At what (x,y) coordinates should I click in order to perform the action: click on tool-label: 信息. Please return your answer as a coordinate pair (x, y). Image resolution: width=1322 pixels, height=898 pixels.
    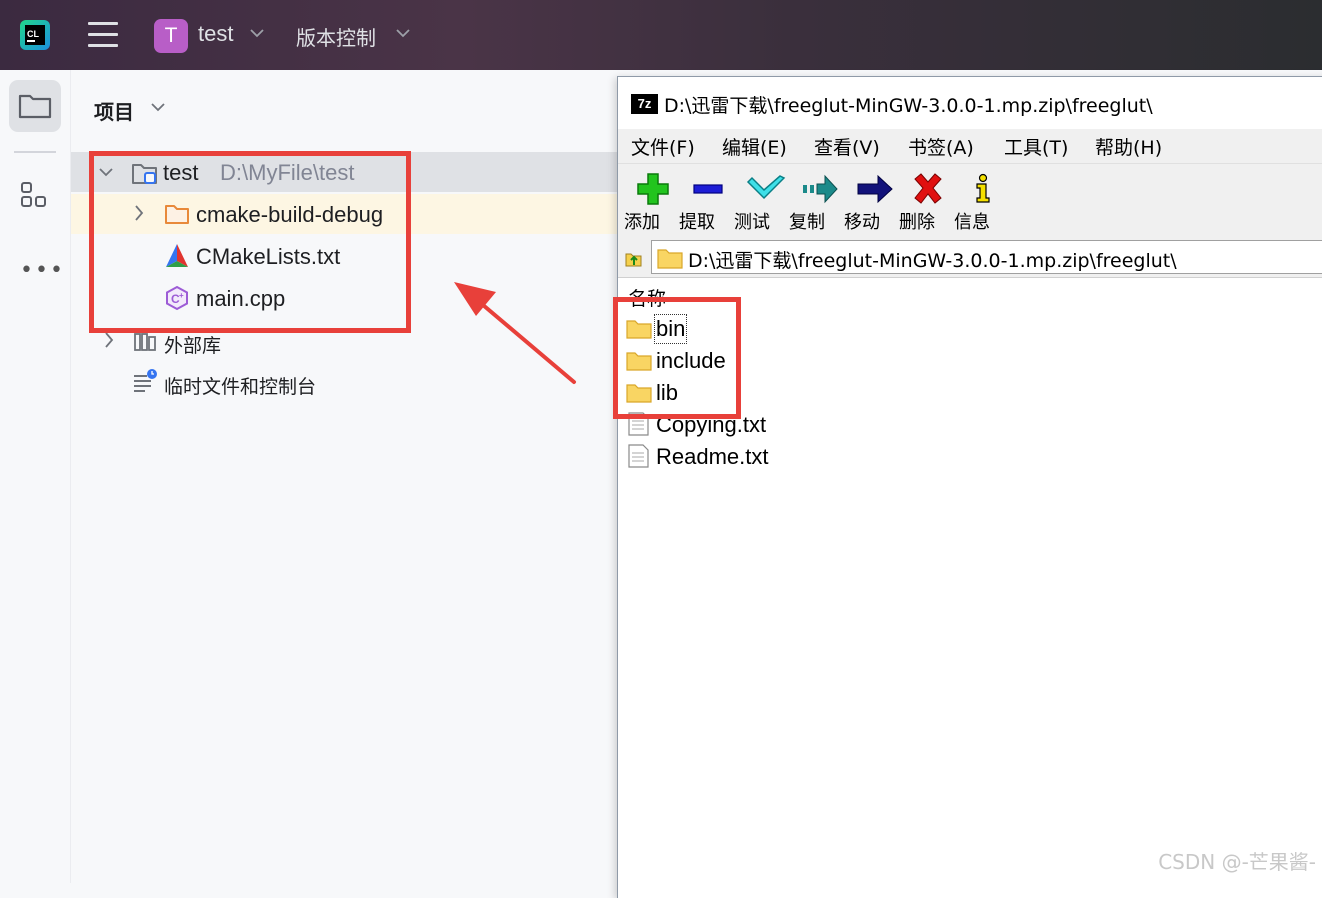
    Looking at the image, I should click on (972, 222).